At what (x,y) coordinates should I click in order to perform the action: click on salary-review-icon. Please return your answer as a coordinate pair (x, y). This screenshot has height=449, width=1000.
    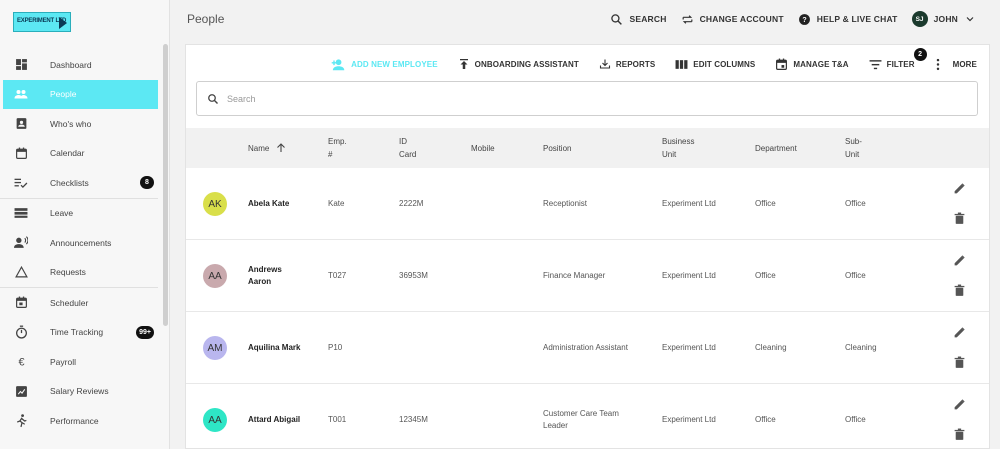
    Looking at the image, I should click on (21, 391).